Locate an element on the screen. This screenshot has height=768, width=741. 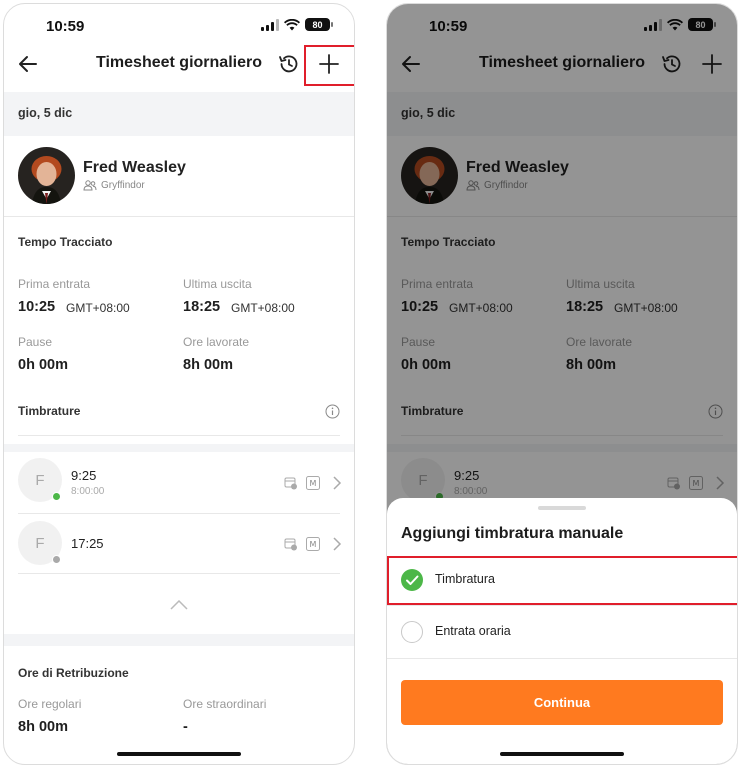
overtime-value: - is located at coordinates (185, 727).